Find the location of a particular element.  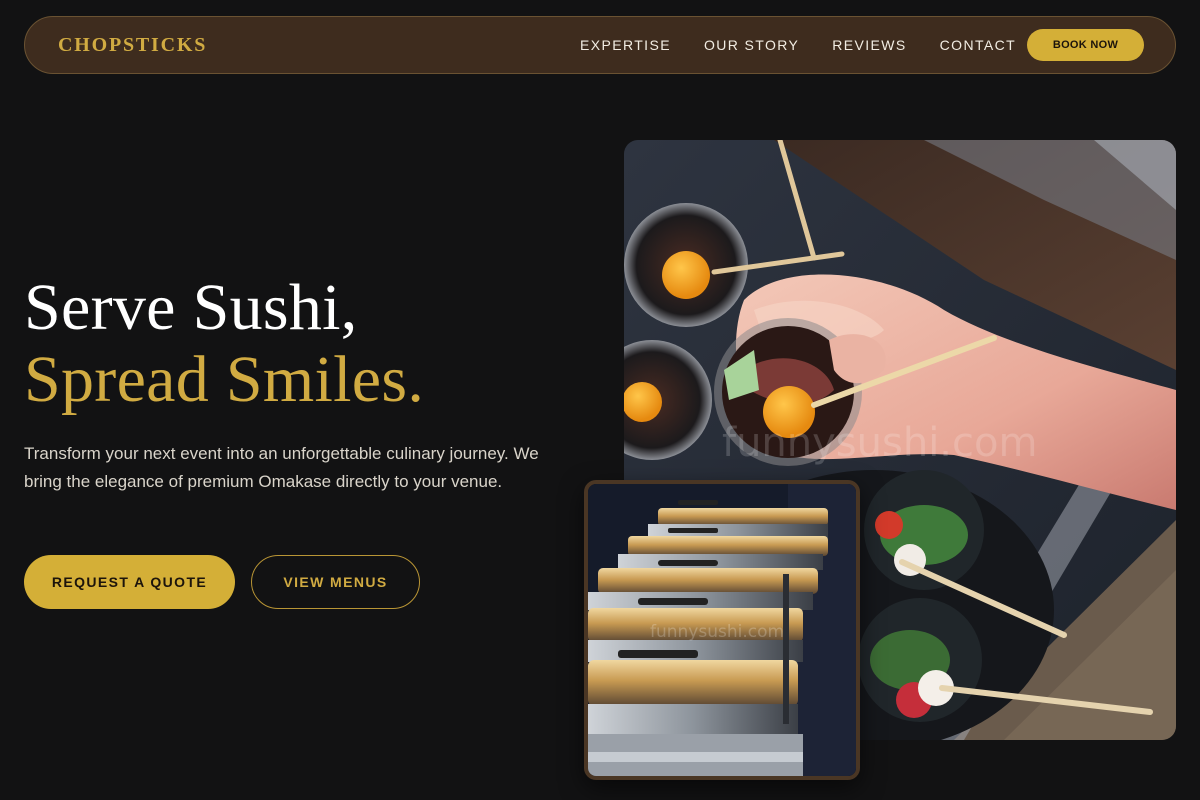

nav-link-reviews: REVIEWS is located at coordinates (869, 45).